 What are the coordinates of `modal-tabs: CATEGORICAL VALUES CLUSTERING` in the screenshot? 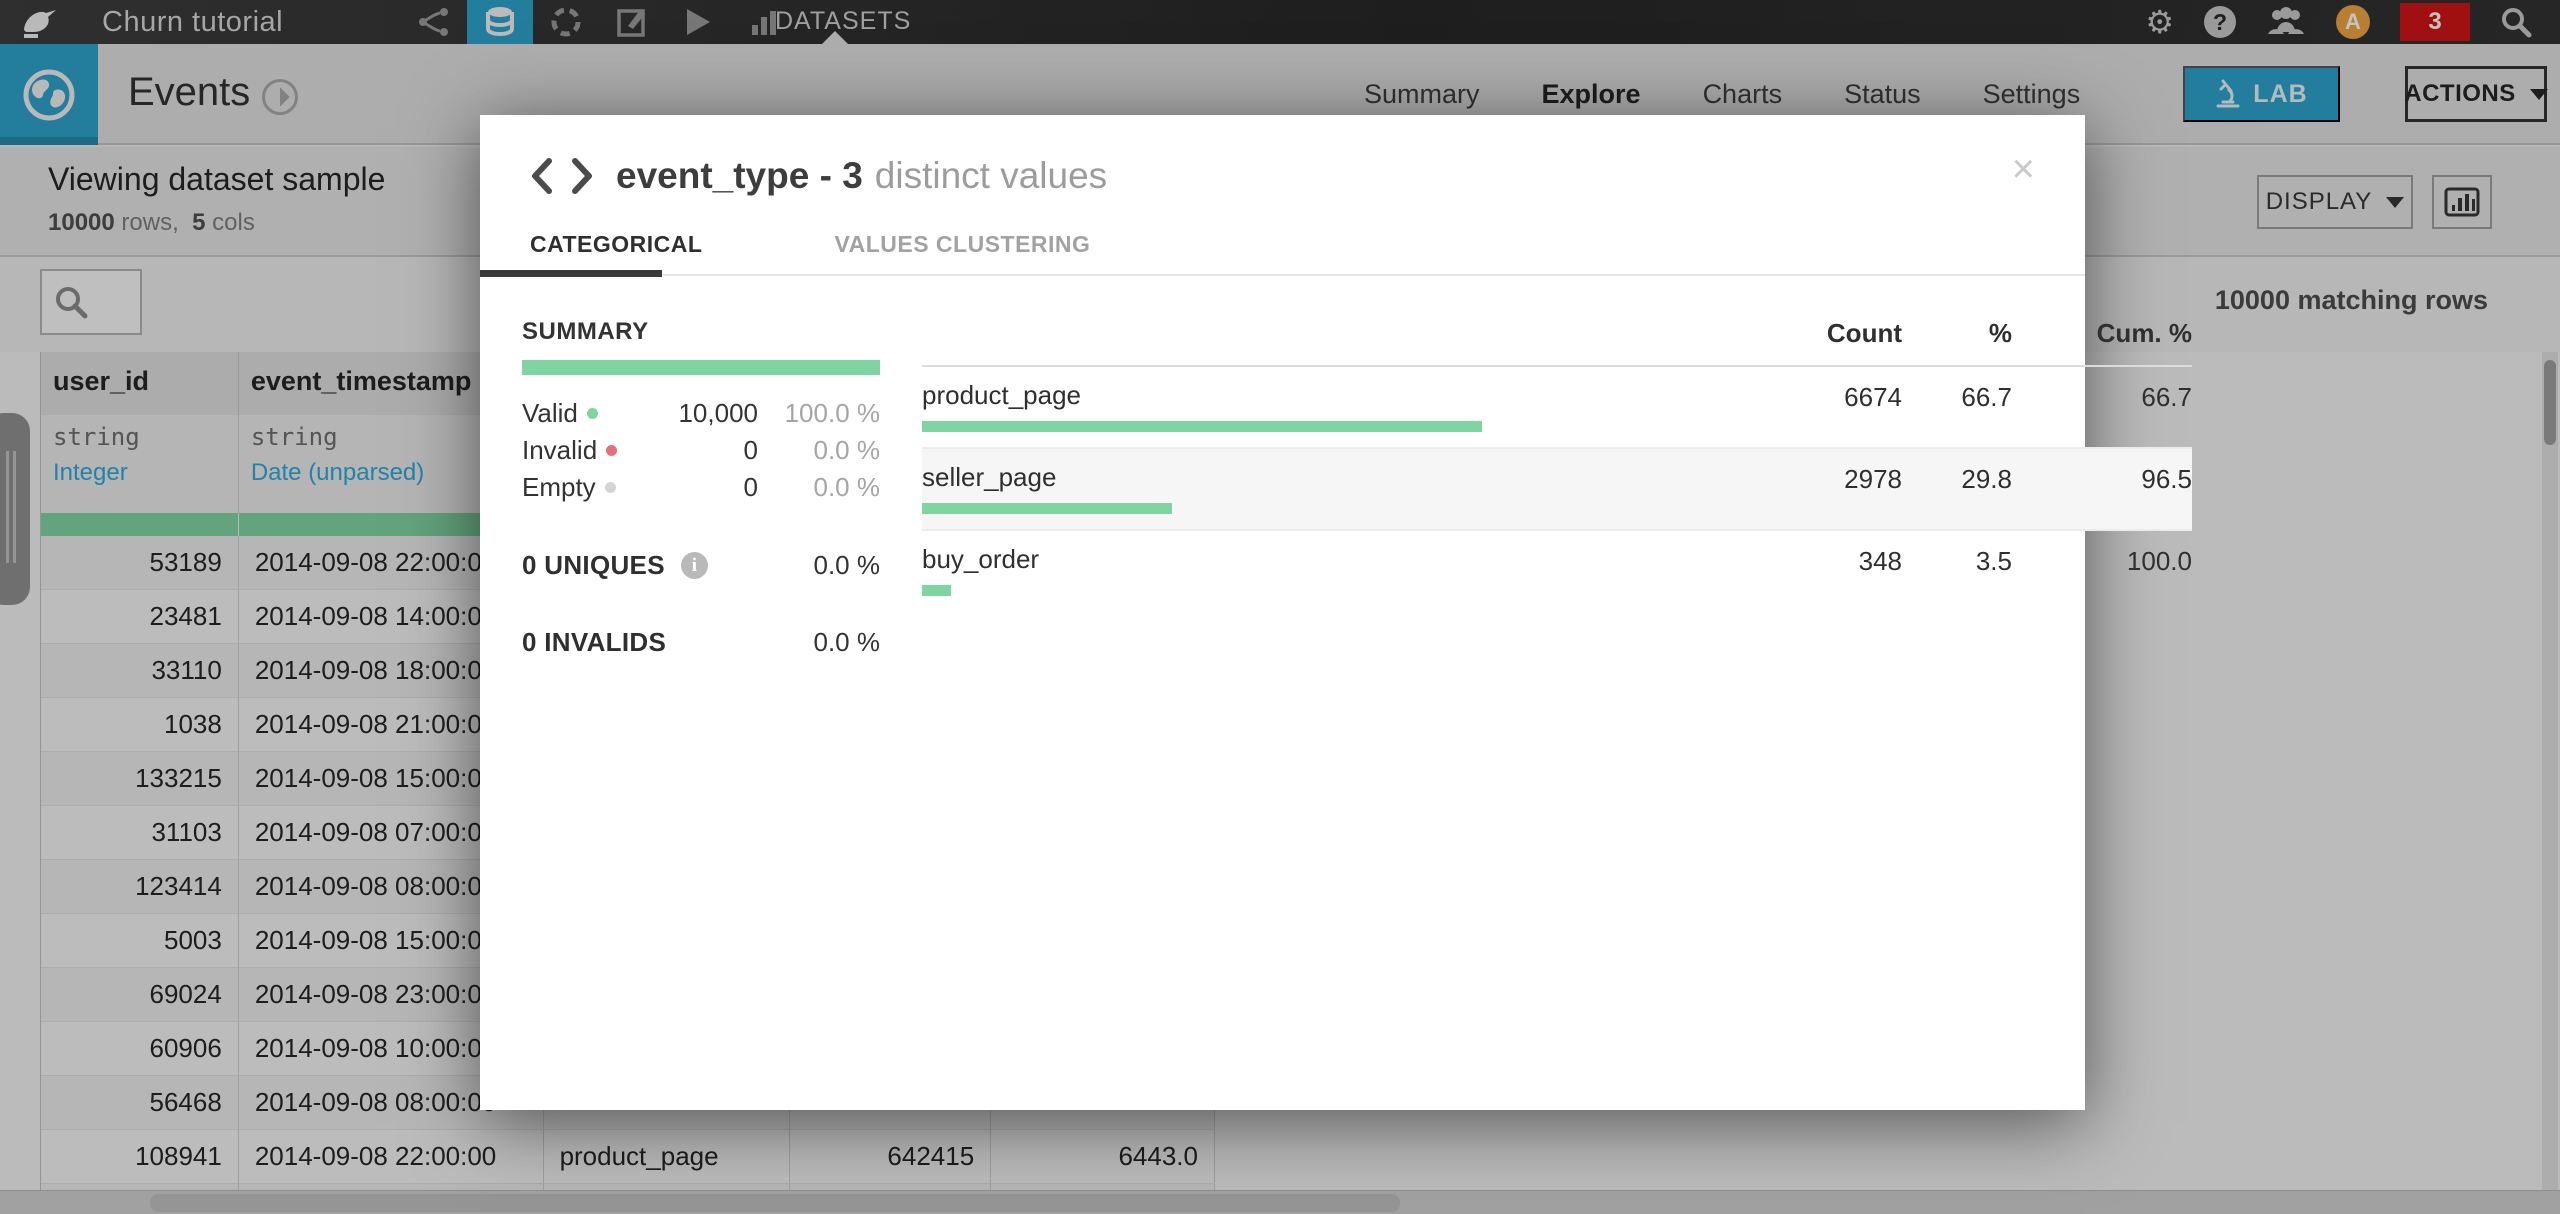 It's located at (1282, 254).